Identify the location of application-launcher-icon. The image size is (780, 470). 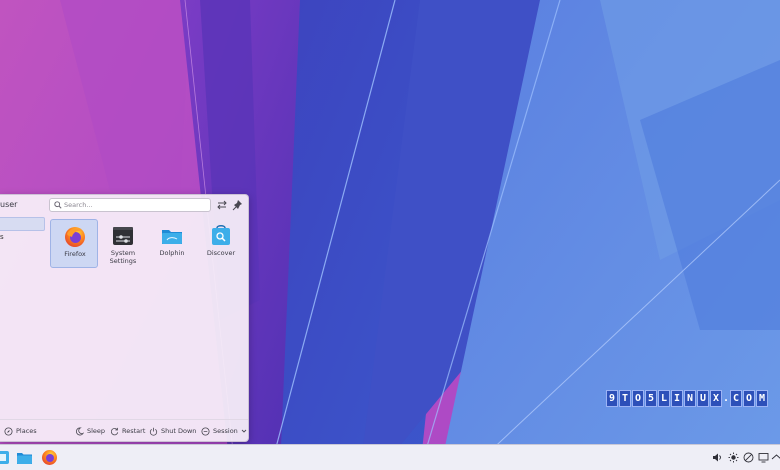
(5, 457).